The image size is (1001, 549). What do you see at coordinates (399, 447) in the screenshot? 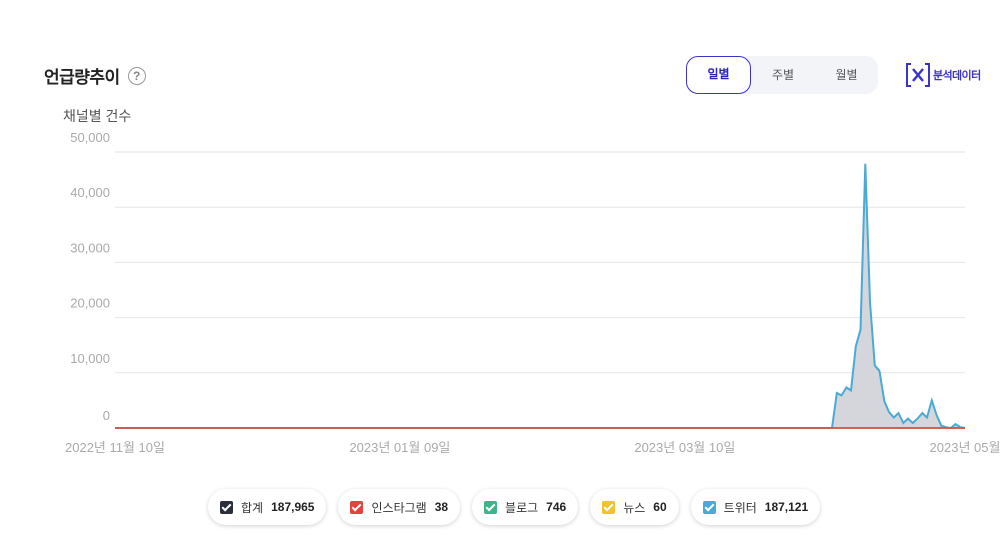
I see `x-tick-label: 2023년 01월 09일` at bounding box center [399, 447].